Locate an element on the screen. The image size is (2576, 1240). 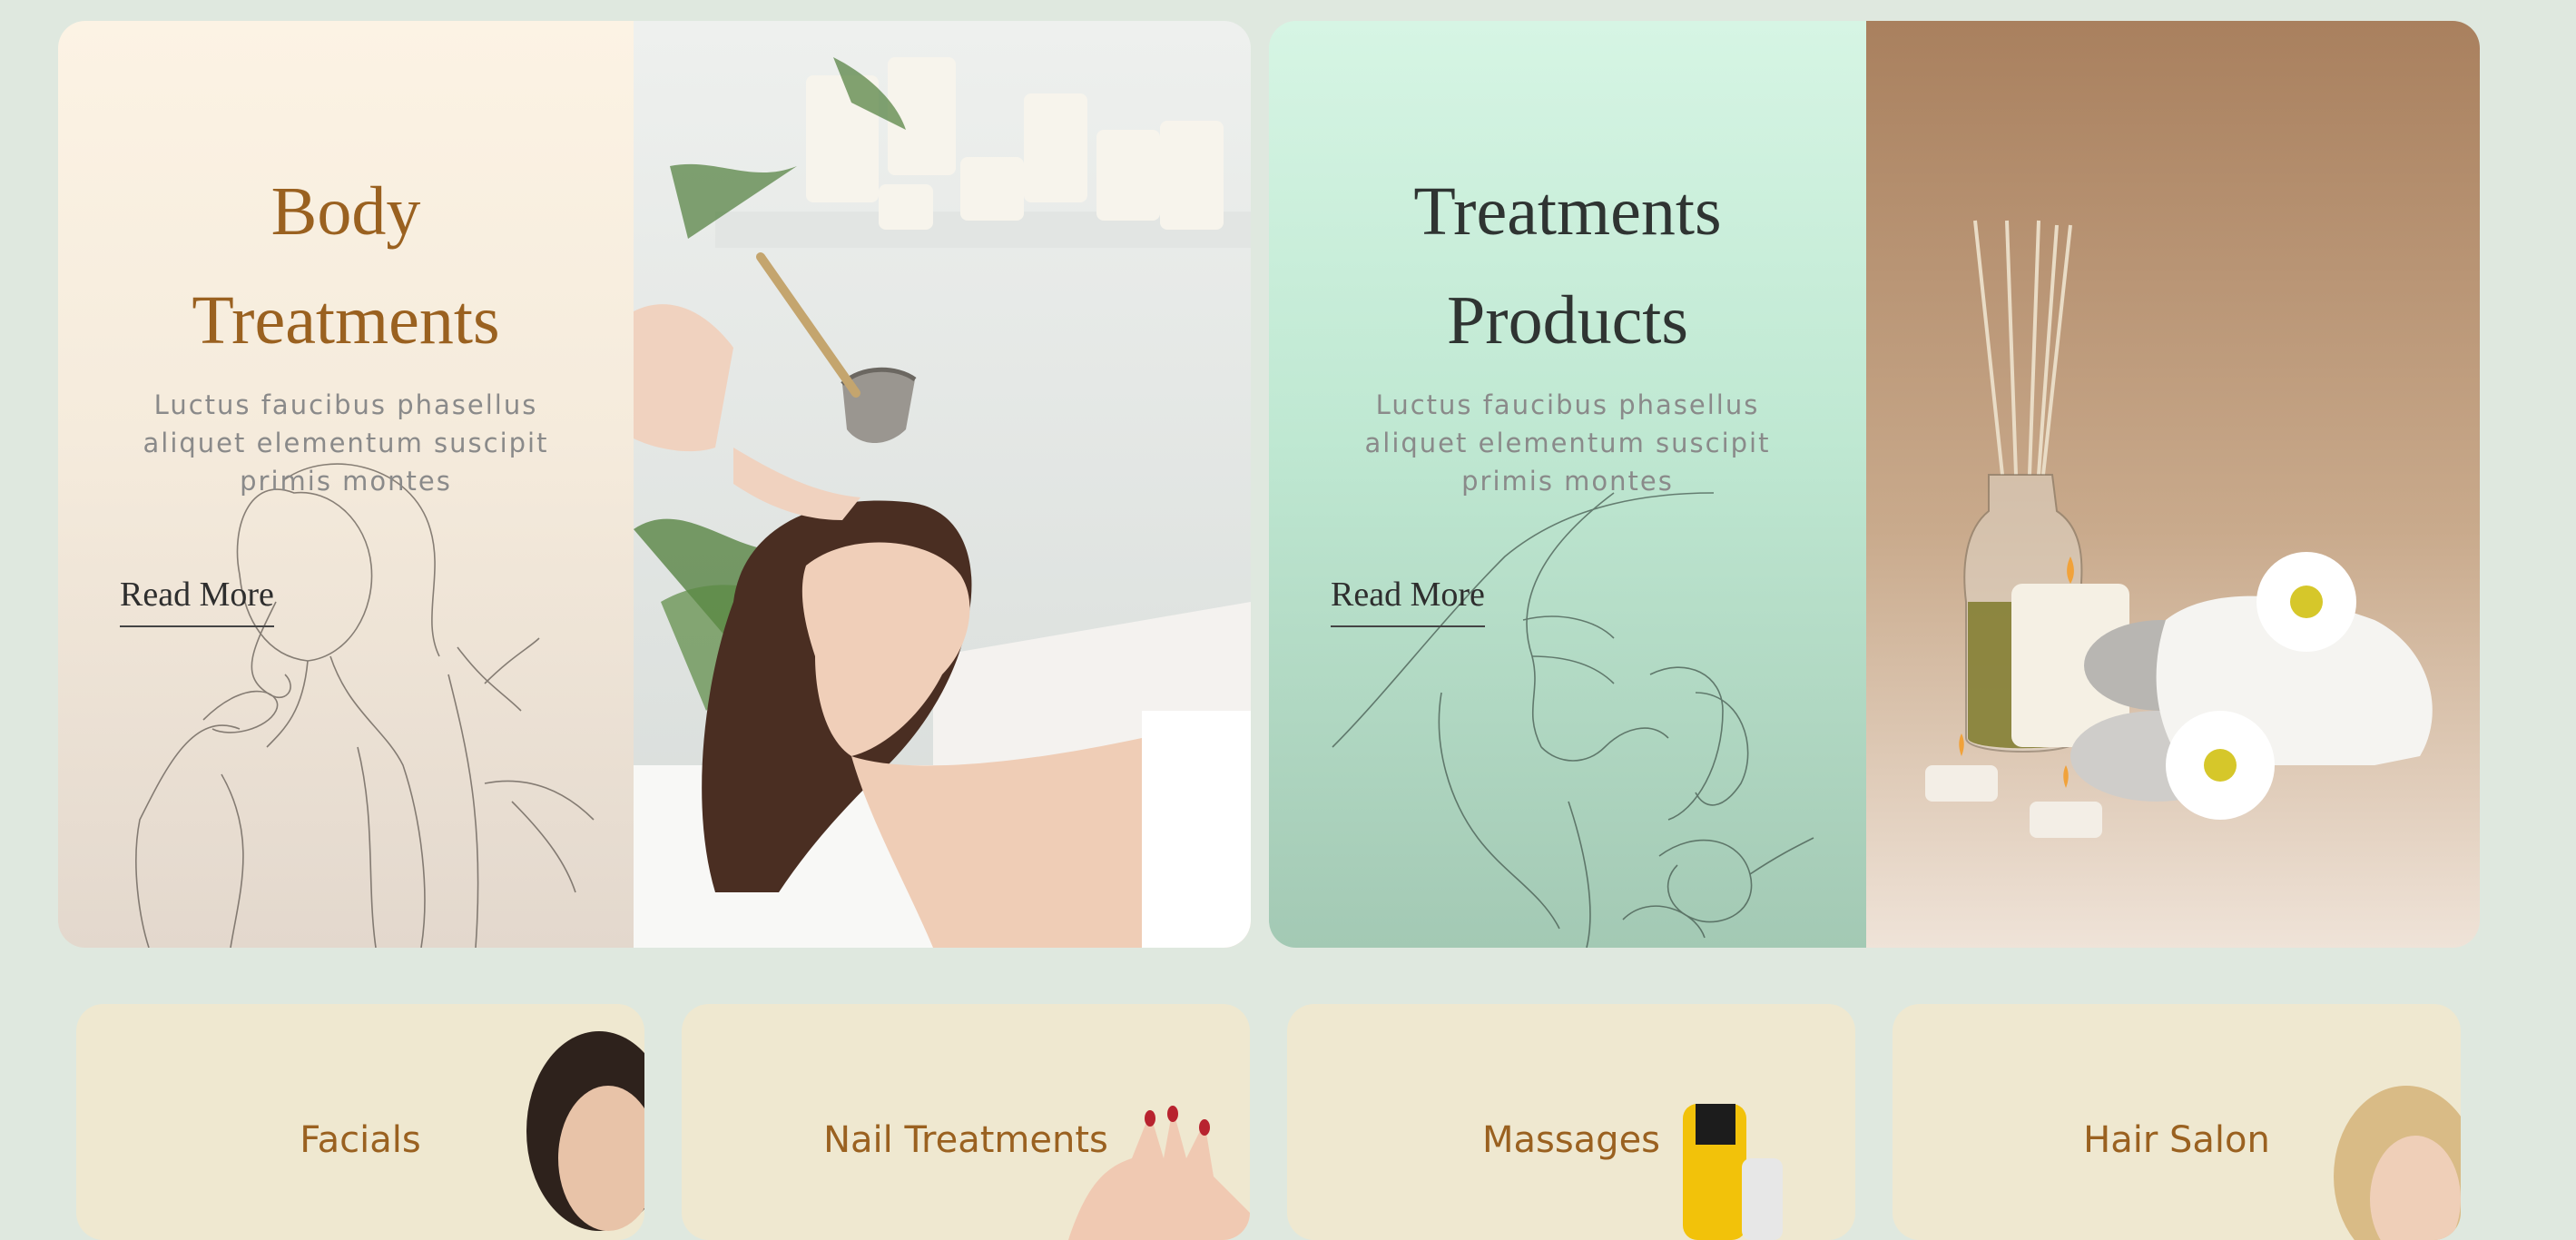
category-label: Nail Treatments is located at coordinates (965, 1140).